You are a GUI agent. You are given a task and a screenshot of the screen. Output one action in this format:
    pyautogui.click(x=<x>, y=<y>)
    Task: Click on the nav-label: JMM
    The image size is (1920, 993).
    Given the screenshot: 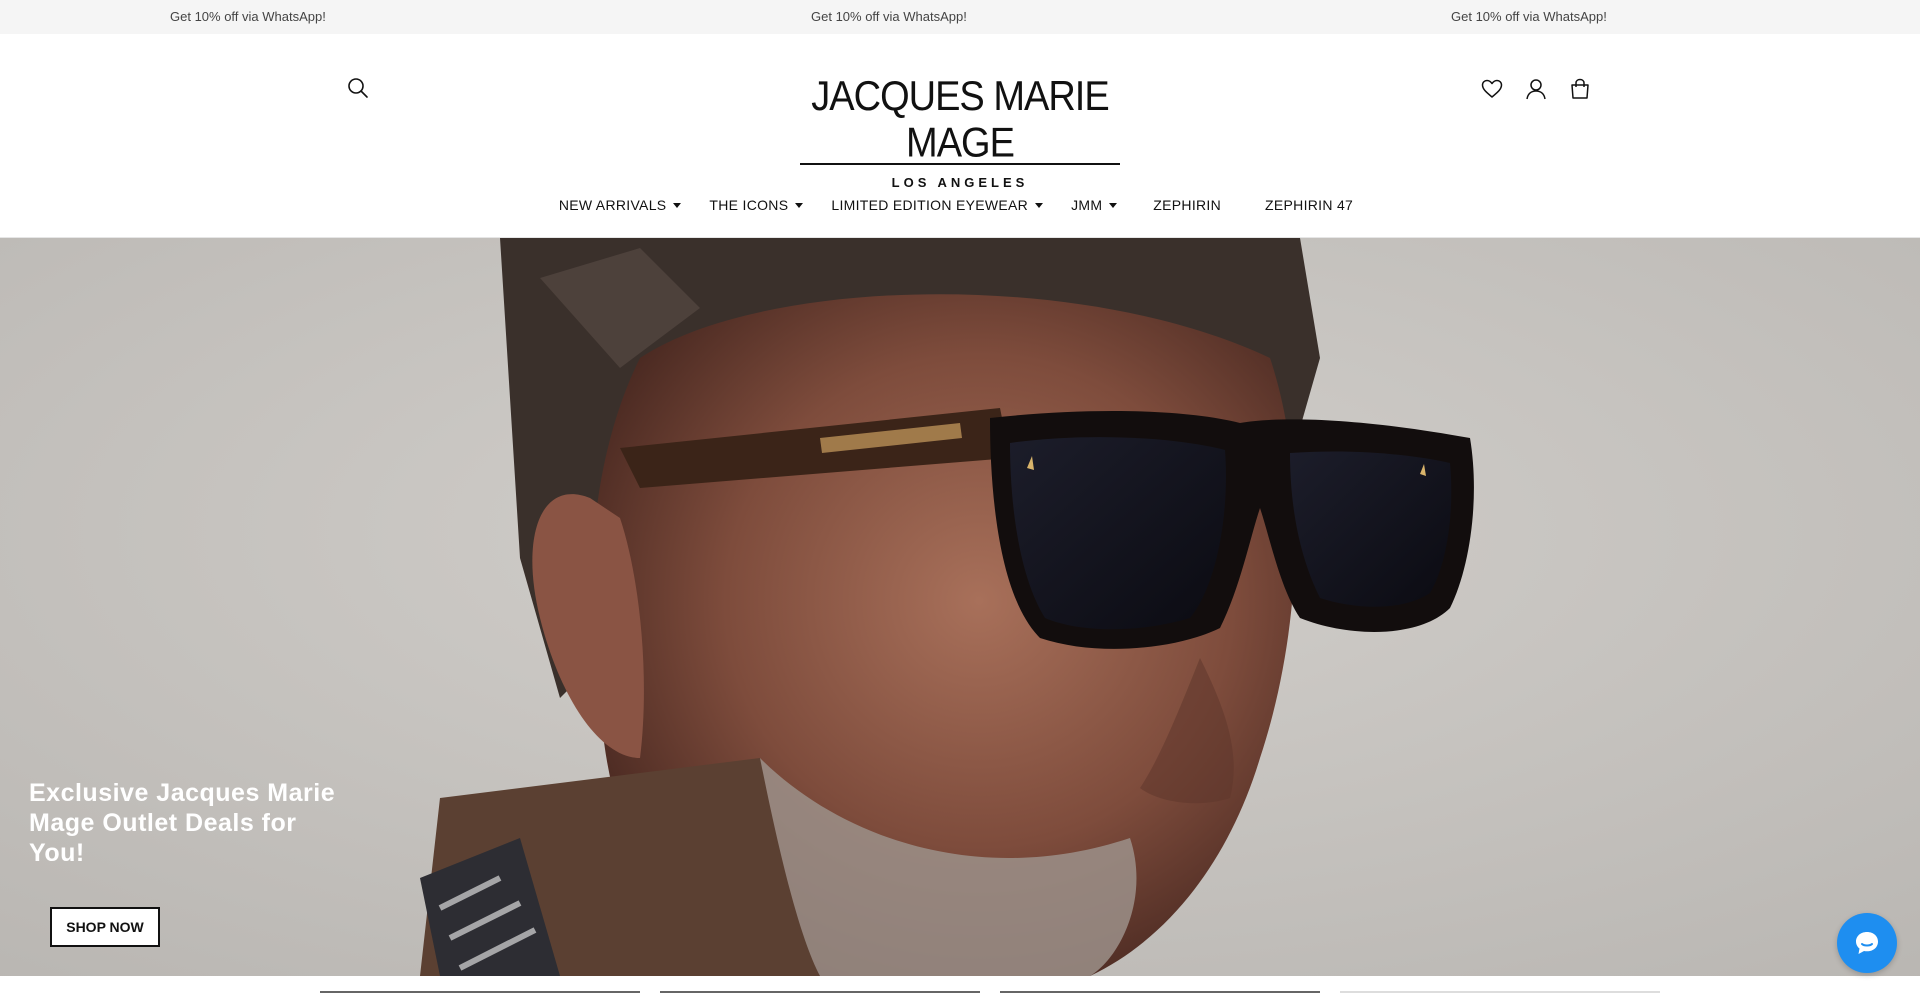 What is the action you would take?
    pyautogui.click(x=1087, y=205)
    